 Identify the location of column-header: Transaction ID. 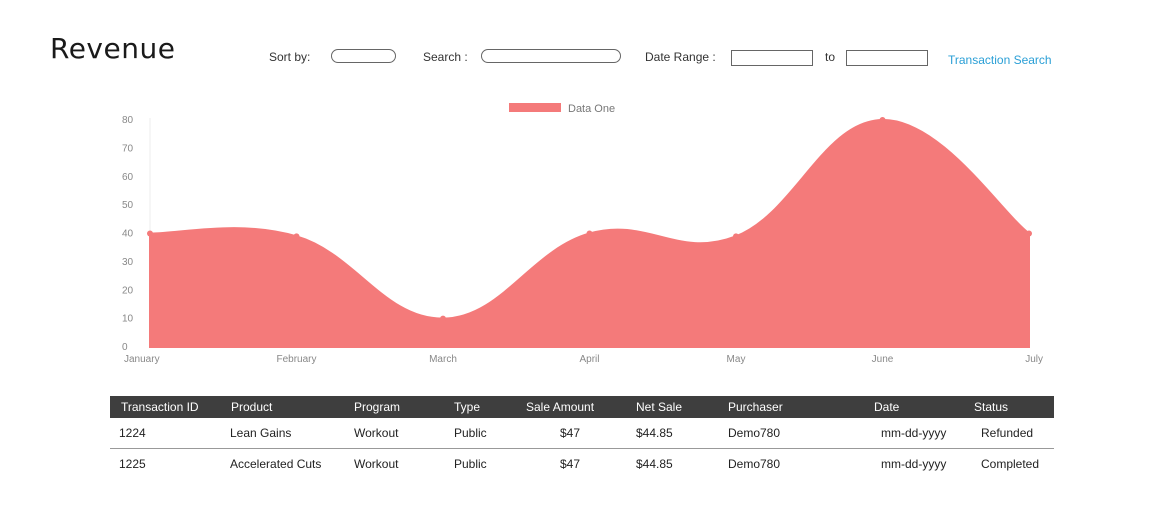
(165, 407).